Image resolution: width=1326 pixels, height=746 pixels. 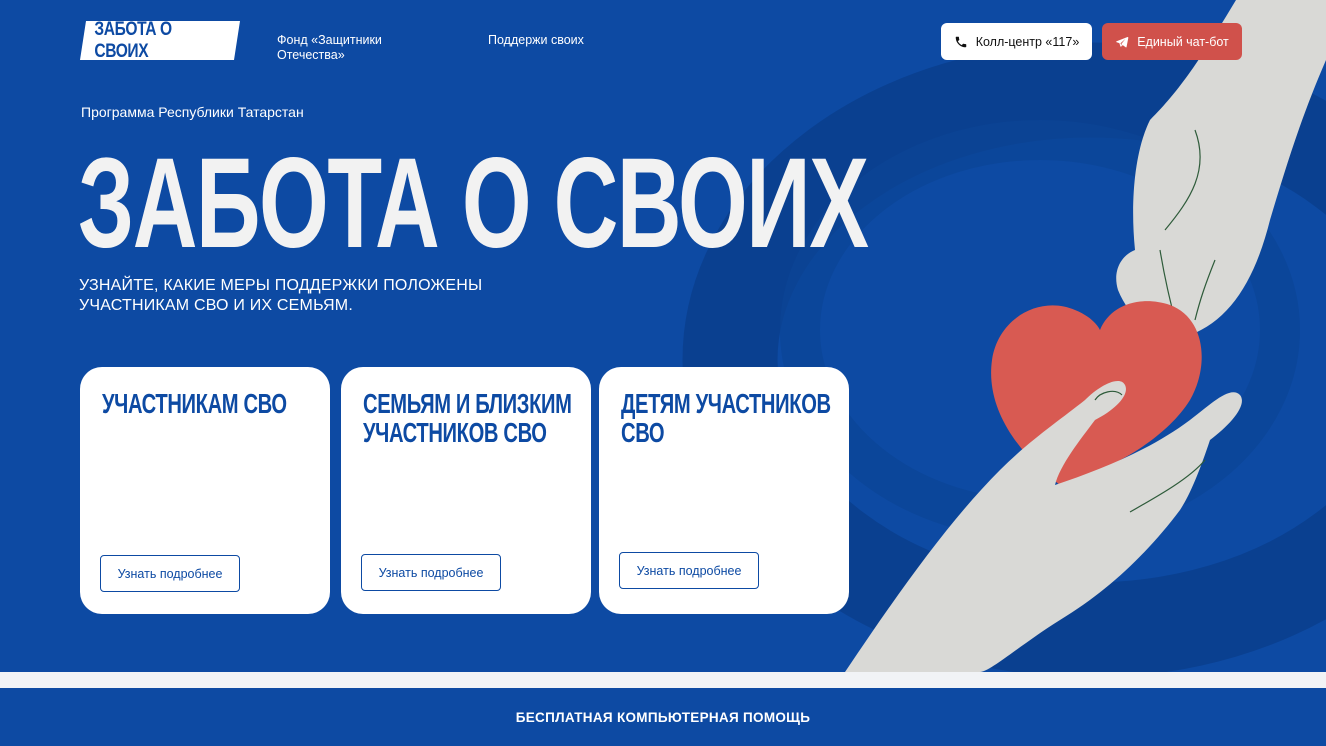 What do you see at coordinates (467, 418) in the screenshot?
I see `card-title: Семьям и близким участников СВО` at bounding box center [467, 418].